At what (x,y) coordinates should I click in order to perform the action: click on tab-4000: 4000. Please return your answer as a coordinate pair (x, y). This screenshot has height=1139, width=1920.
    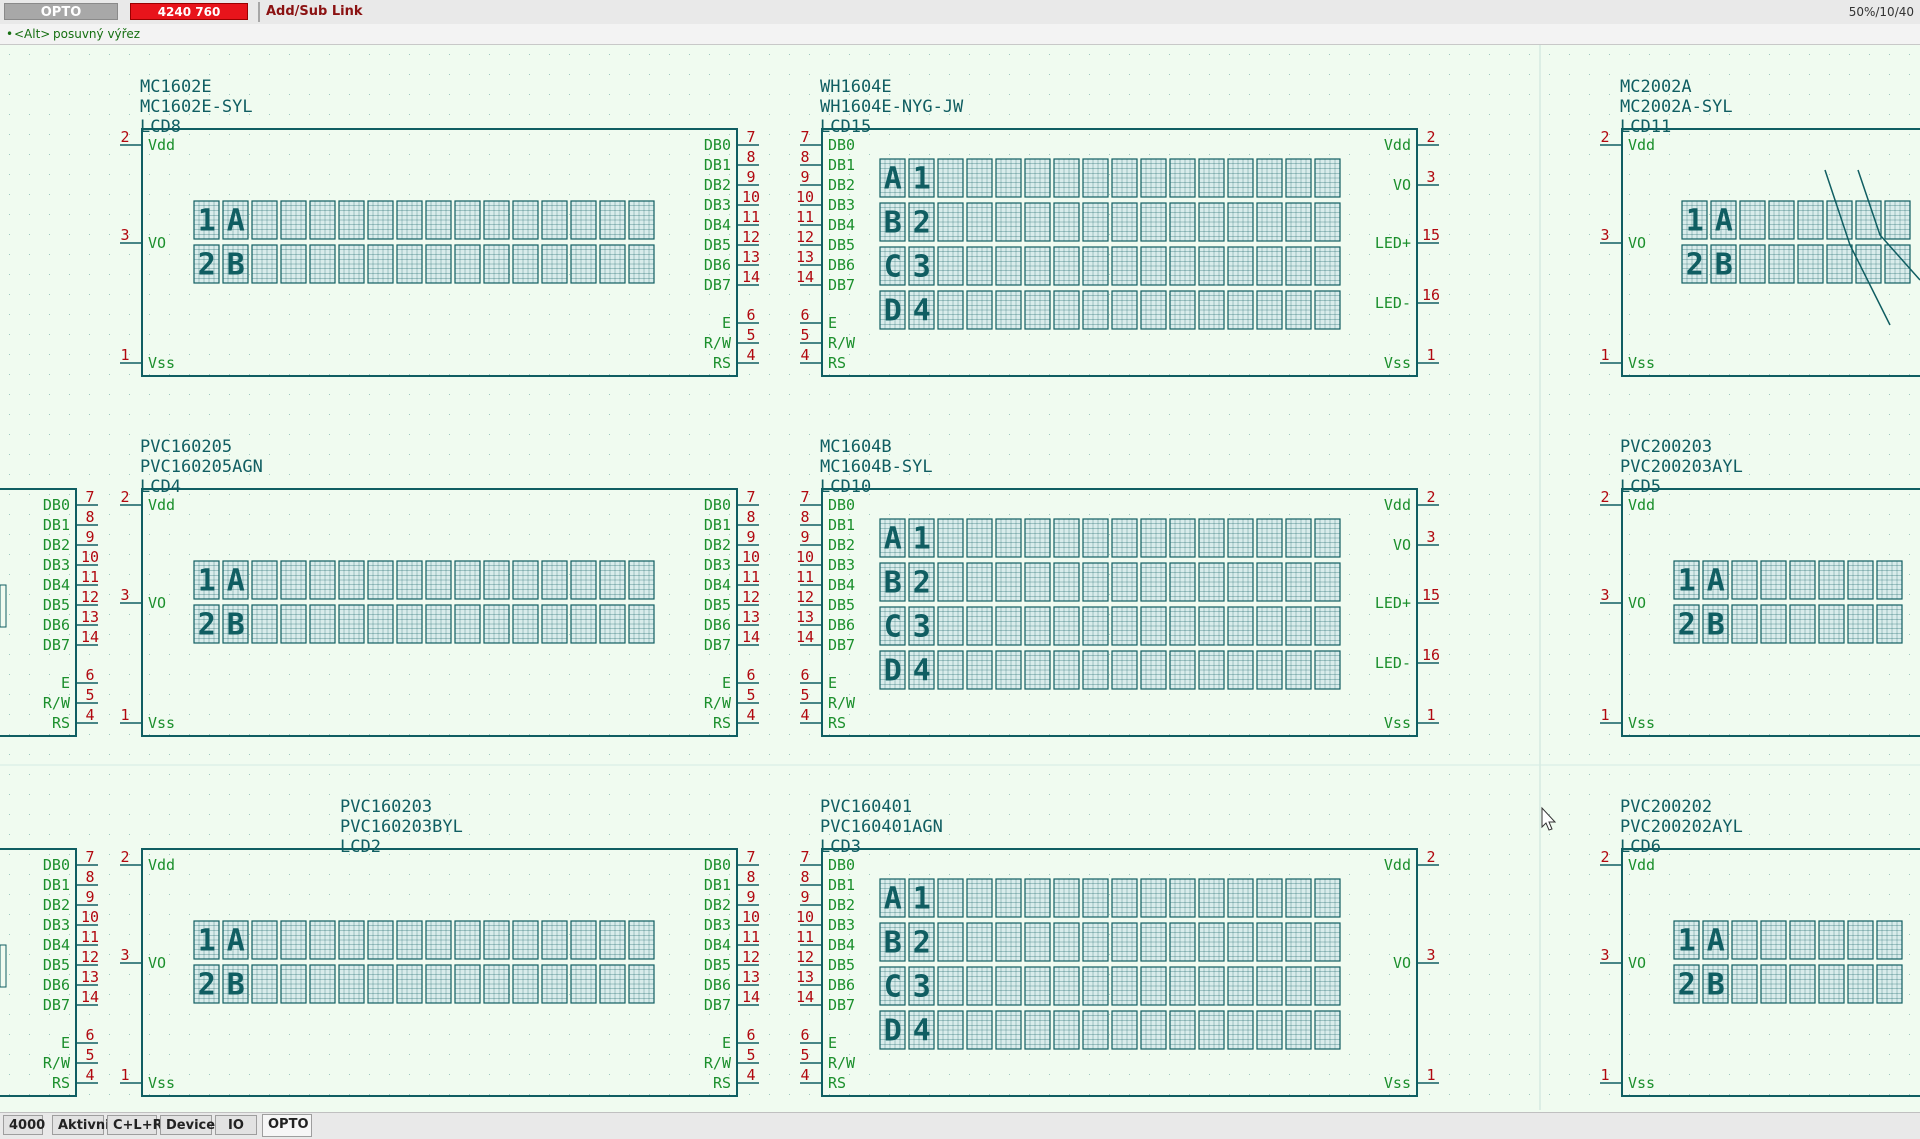
    Looking at the image, I should click on (24, 1125).